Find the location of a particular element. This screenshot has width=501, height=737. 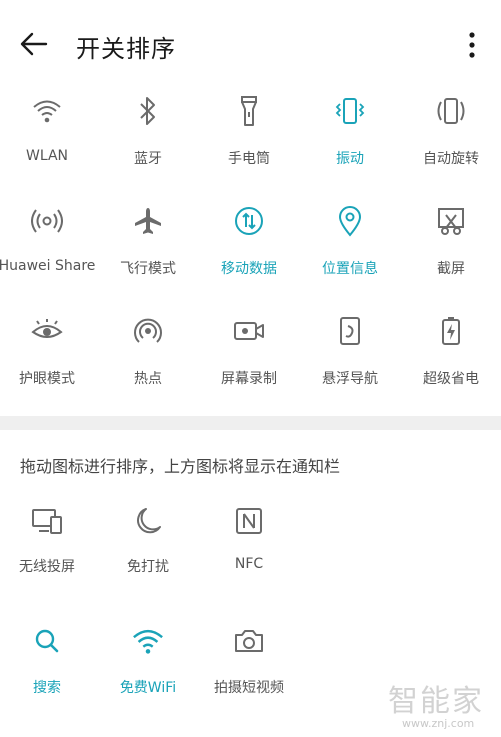

auto-rotate-icon is located at coordinates (451, 111).